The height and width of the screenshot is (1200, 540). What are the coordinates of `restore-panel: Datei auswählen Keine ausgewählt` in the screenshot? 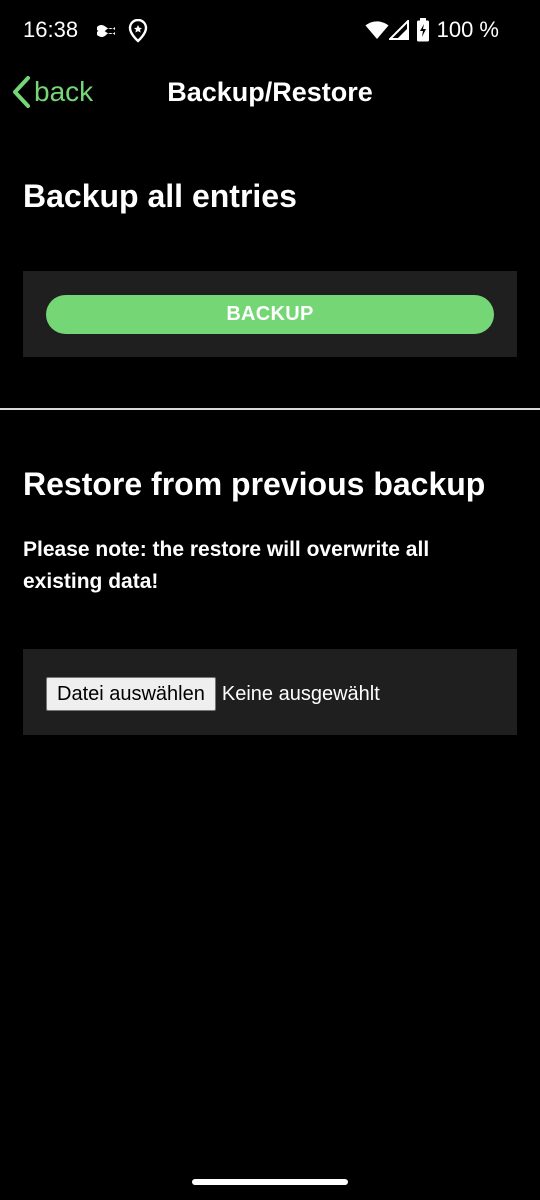 It's located at (270, 692).